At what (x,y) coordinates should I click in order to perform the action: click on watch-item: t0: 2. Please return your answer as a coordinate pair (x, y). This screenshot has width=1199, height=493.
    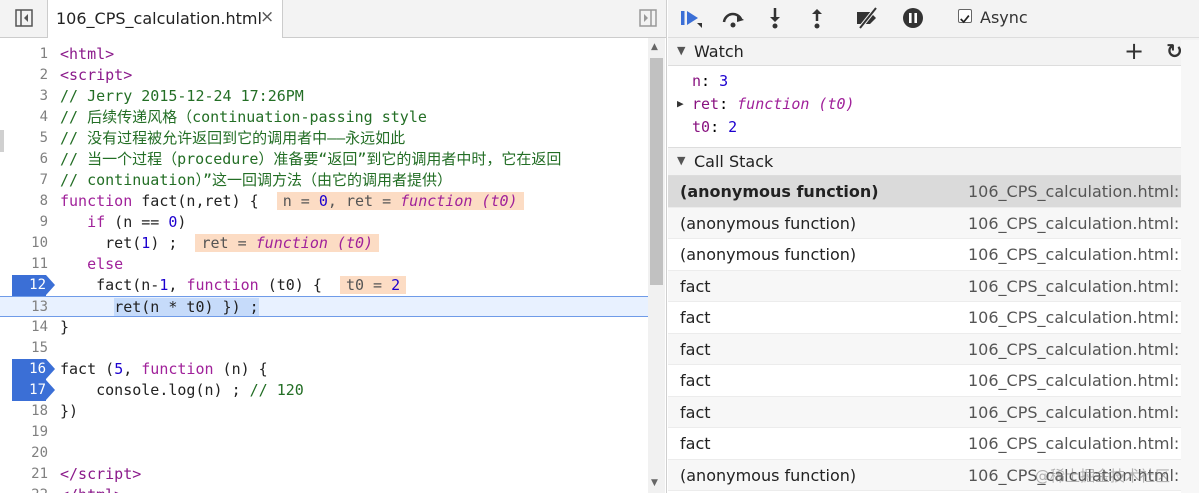
    Looking at the image, I should click on (714, 127).